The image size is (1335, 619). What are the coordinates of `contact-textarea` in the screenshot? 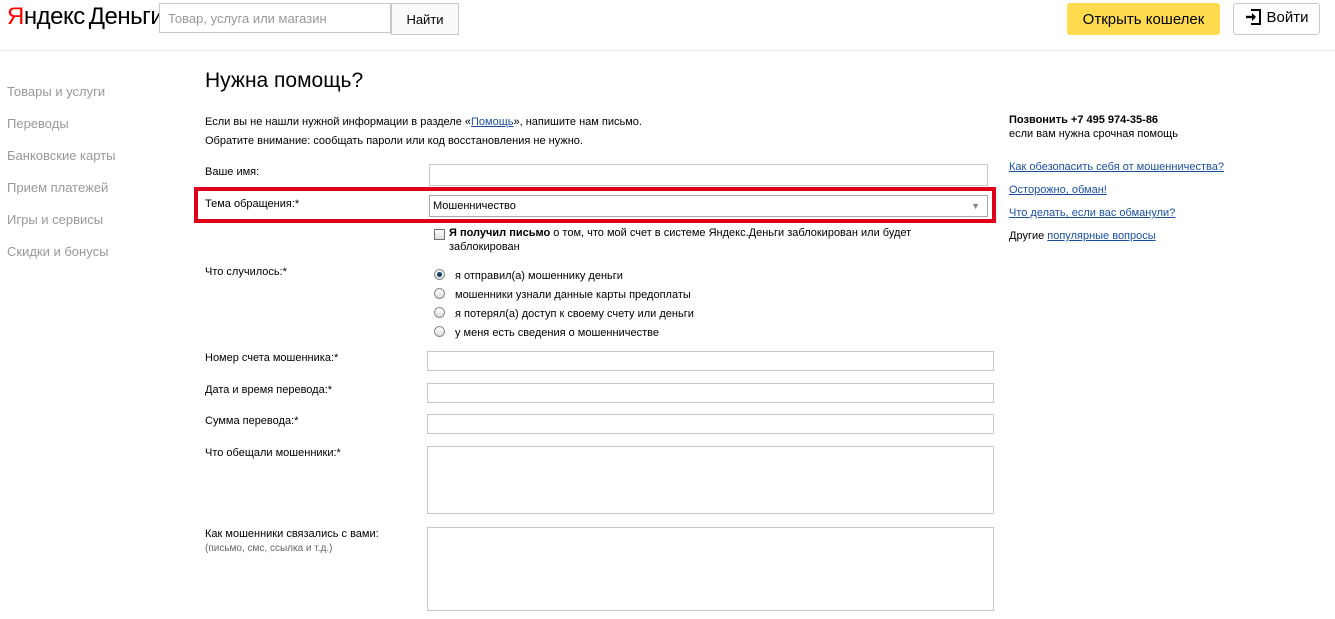 It's located at (710, 569).